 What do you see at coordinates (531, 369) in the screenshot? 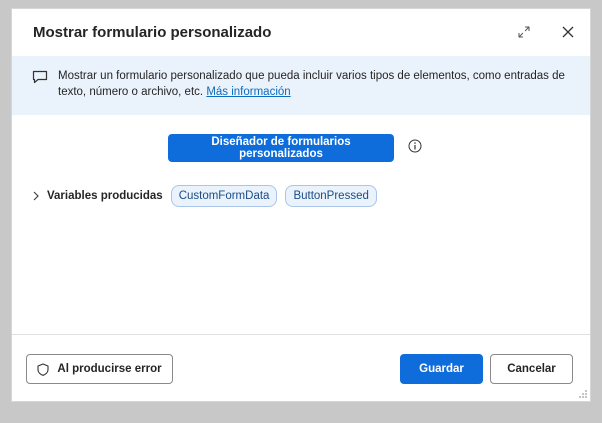
I see `cancel-button: Cancelar` at bounding box center [531, 369].